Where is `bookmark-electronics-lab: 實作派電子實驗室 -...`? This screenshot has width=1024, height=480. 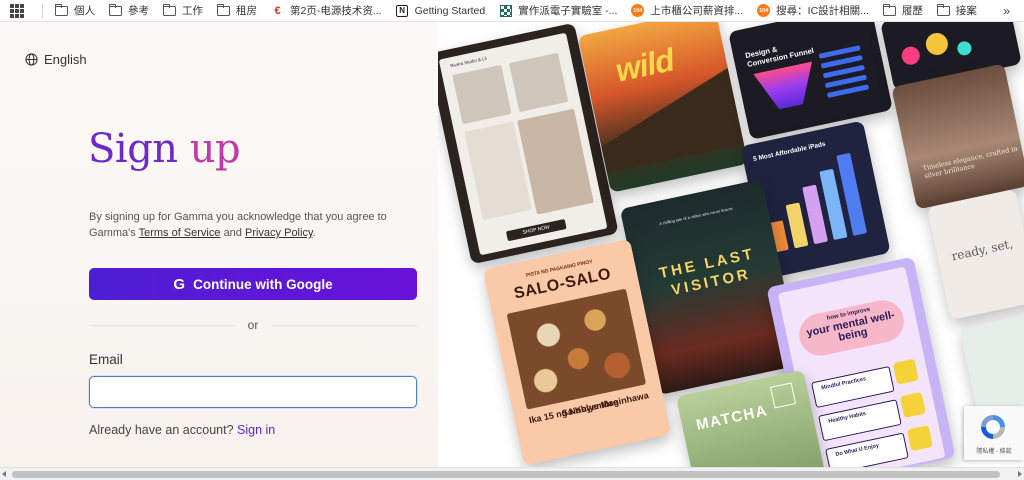
bookmark-electronics-lab: 實作派電子實驗室 -... is located at coordinates (558, 10).